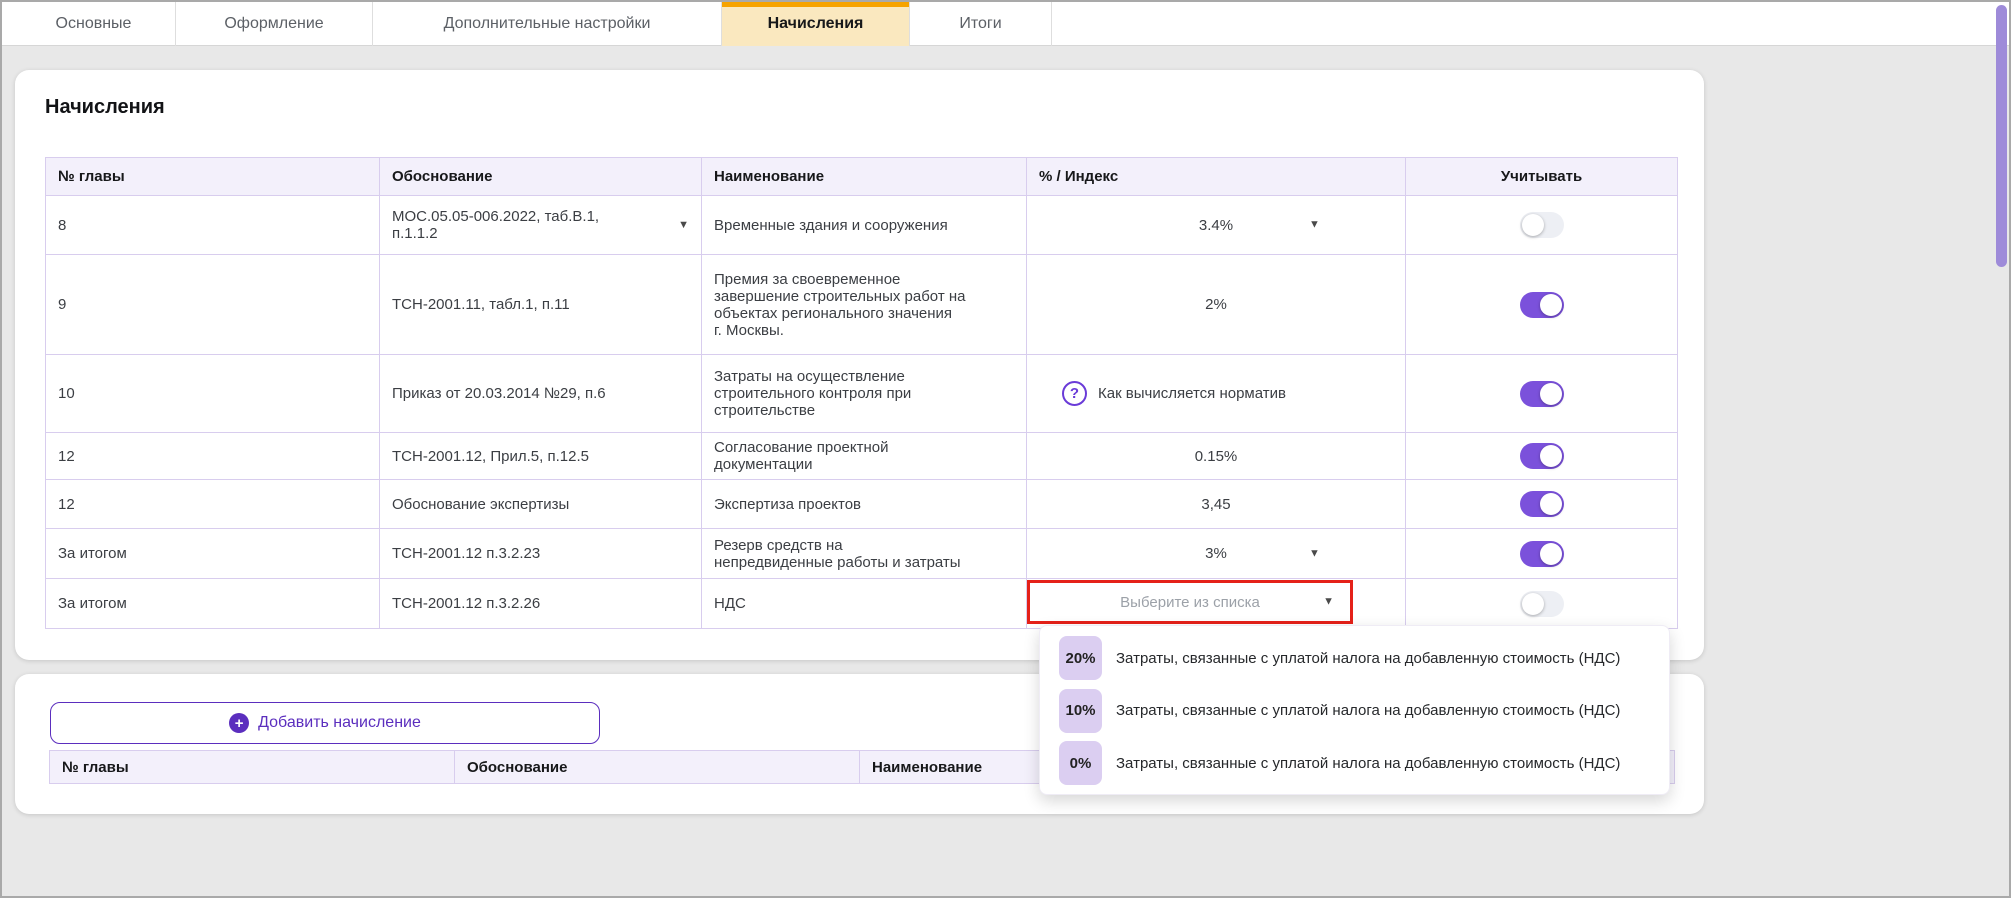  What do you see at coordinates (1074, 393) in the screenshot?
I see `question-circle-icon: ?` at bounding box center [1074, 393].